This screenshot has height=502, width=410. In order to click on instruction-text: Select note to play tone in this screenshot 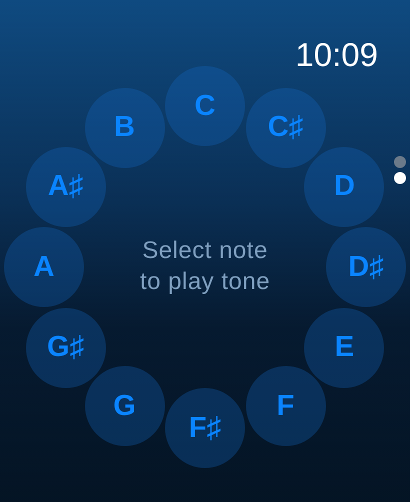, I will do `click(205, 266)`.